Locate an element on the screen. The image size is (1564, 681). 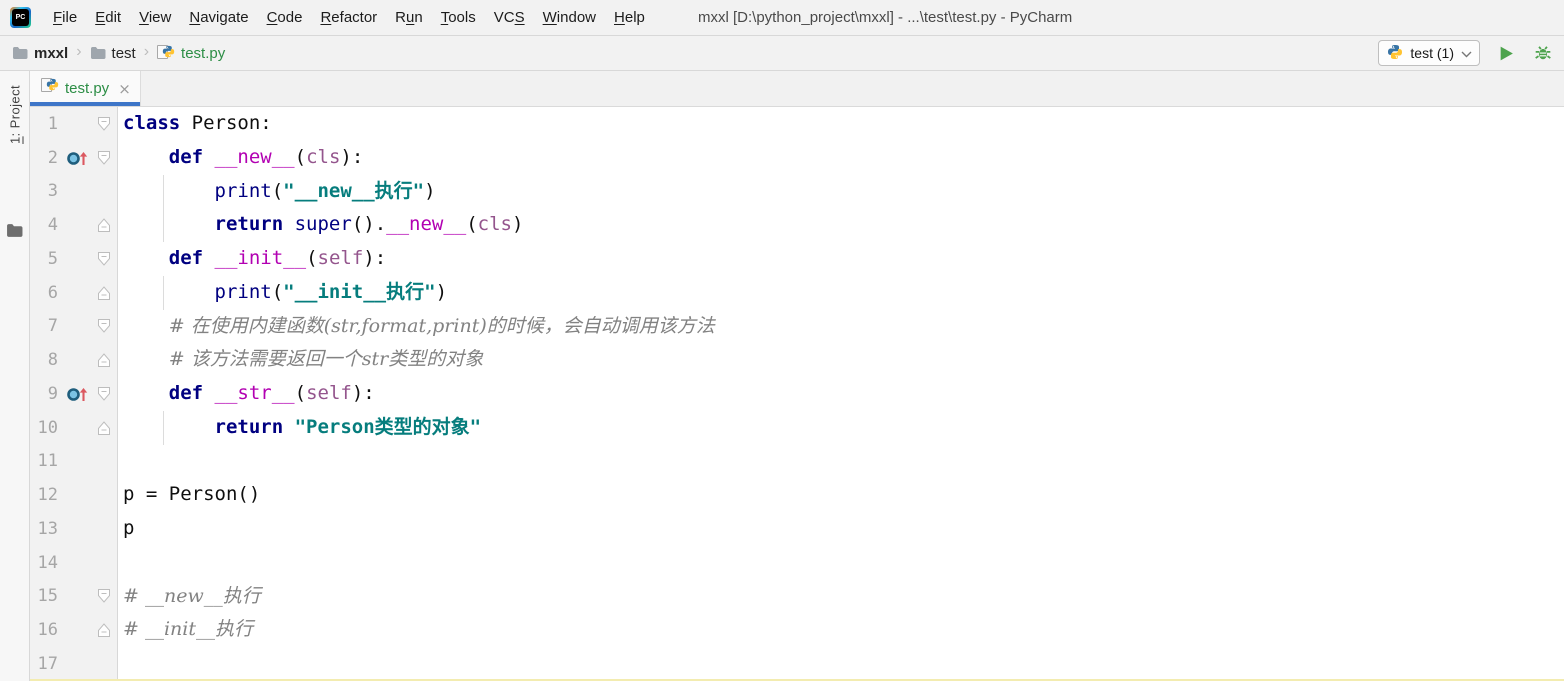
line-number: 17 is located at coordinates (47, 663).